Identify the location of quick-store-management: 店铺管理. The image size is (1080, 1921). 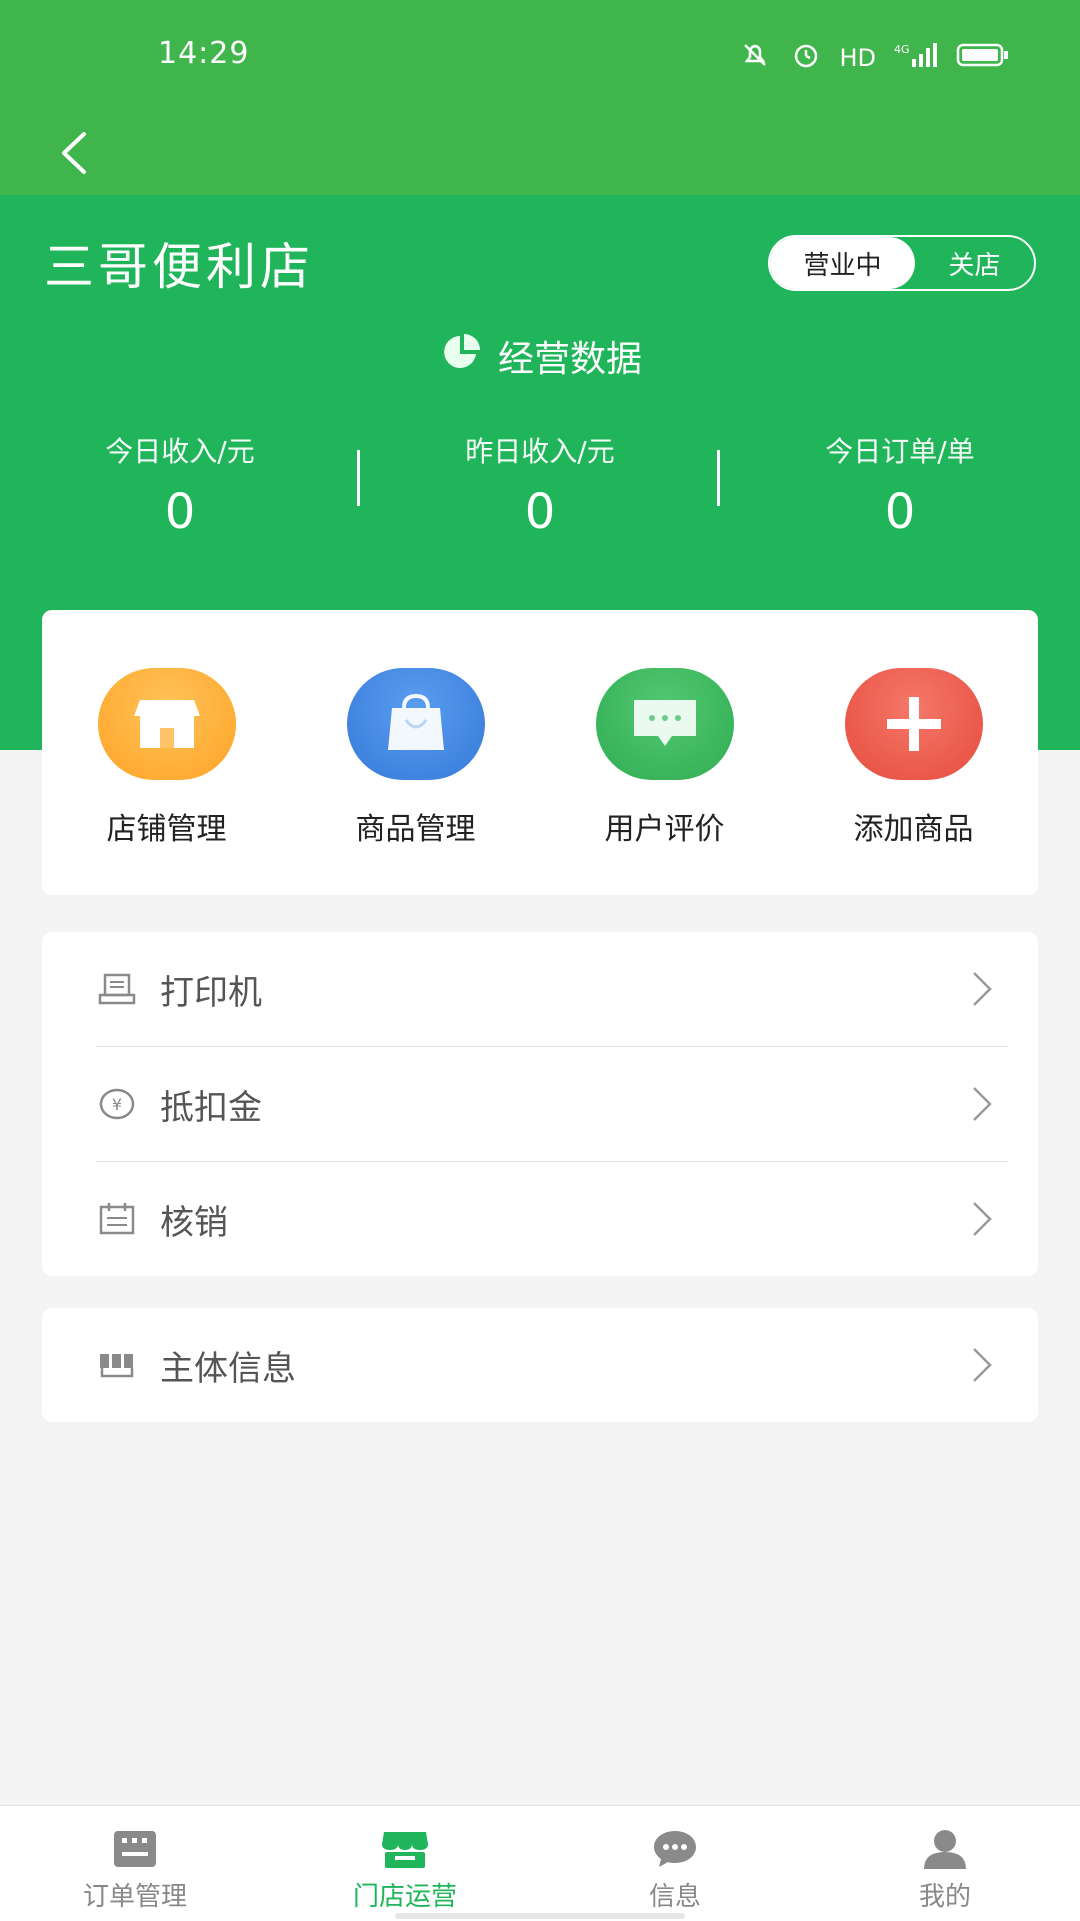
(167, 758).